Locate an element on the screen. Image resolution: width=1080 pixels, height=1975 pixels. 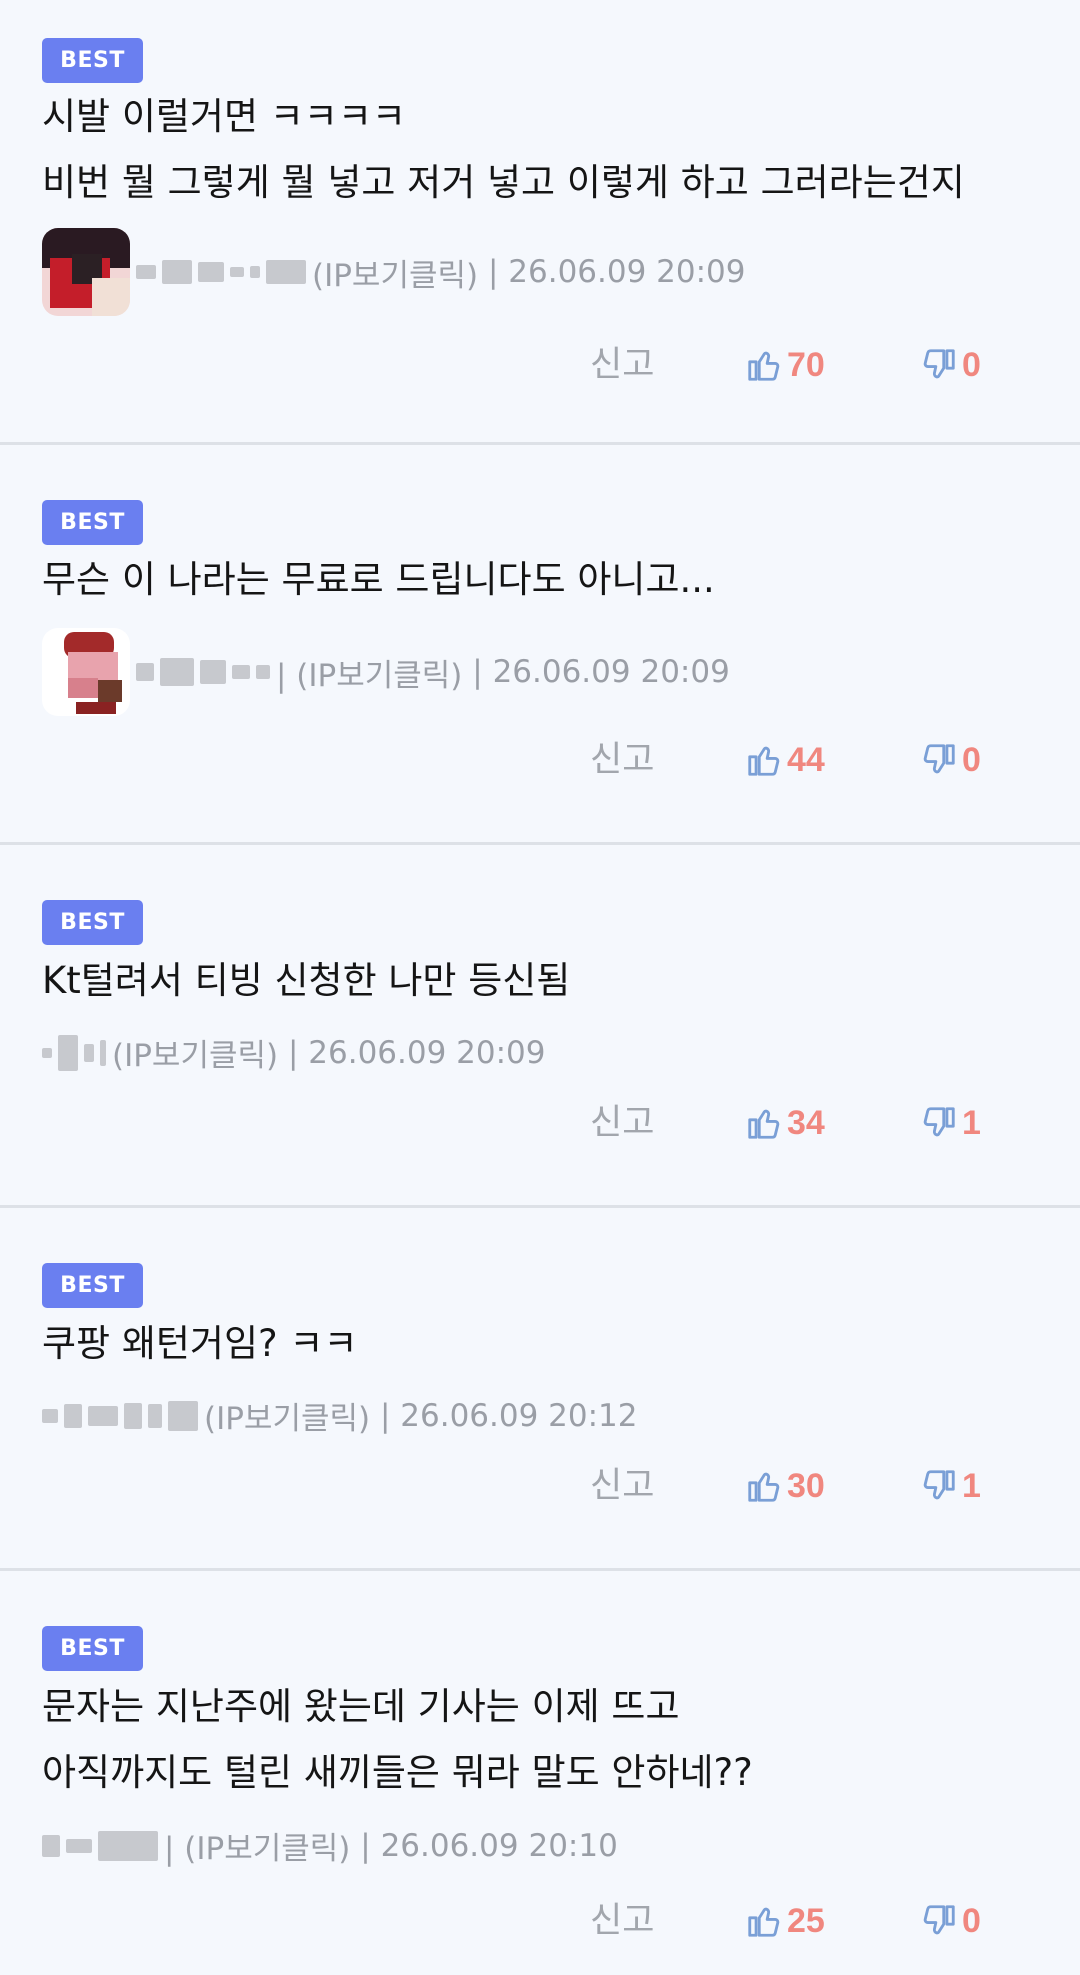
comment-text: Kt털려서 티빙 신청한 나만 등신됨 is located at coordinates (551, 981).